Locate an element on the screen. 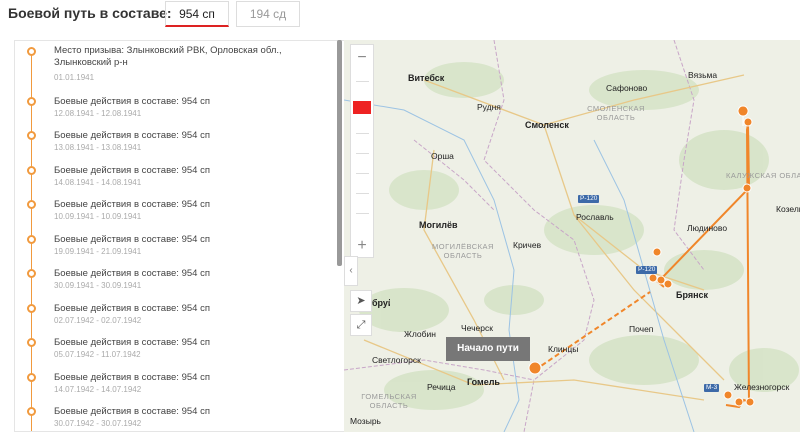 The image size is (800, 432). map-label-city: Чечерск is located at coordinates (477, 328).